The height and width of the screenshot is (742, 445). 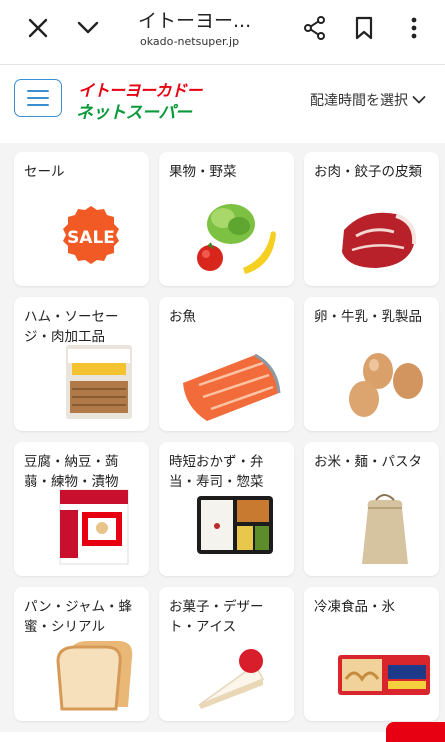 I want to click on category-label: セール, so click(x=44, y=172).